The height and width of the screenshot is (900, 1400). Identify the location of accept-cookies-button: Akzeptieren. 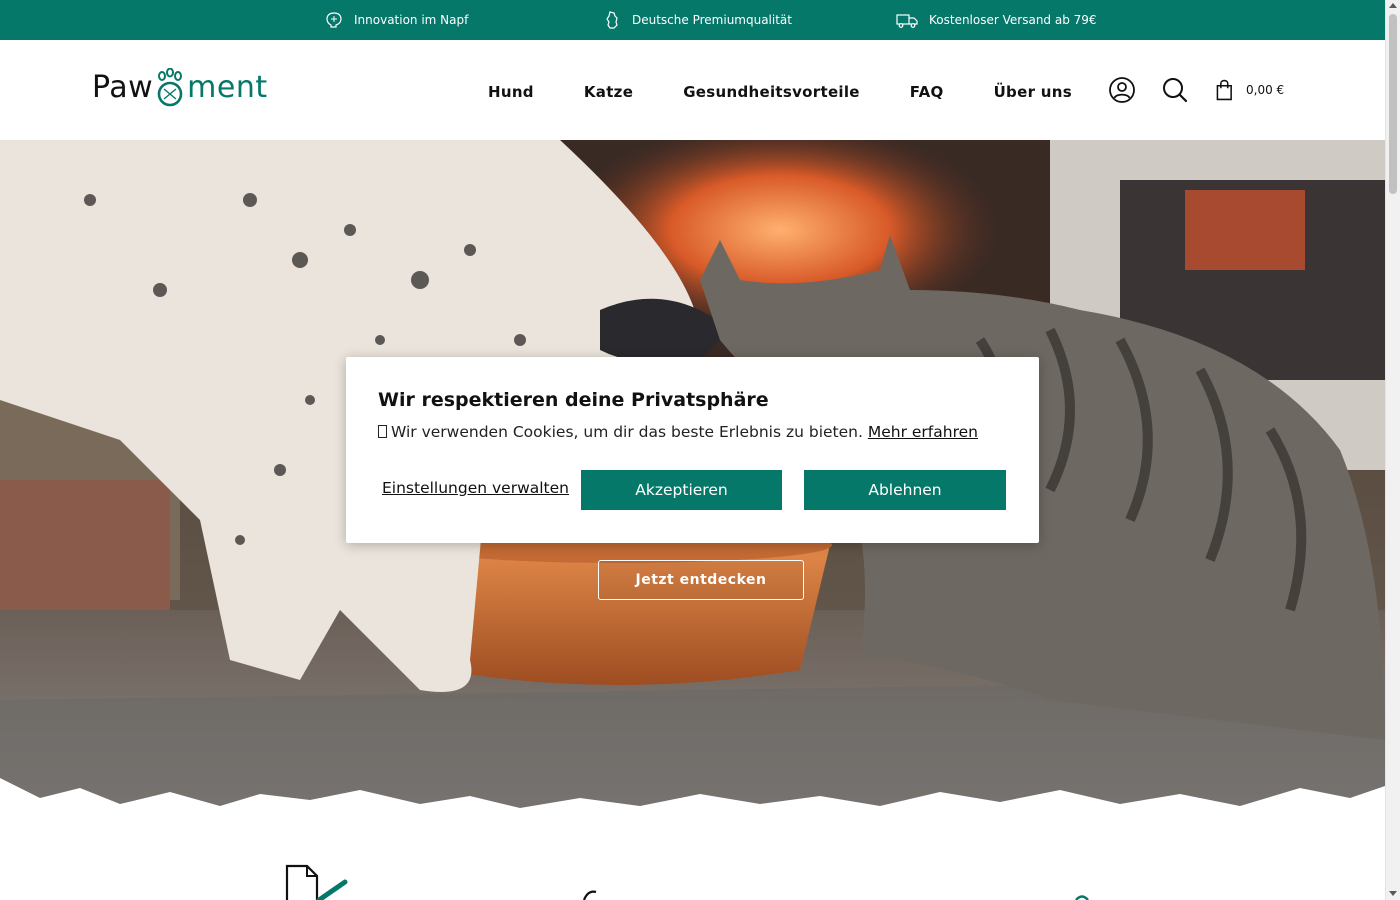
(681, 490).